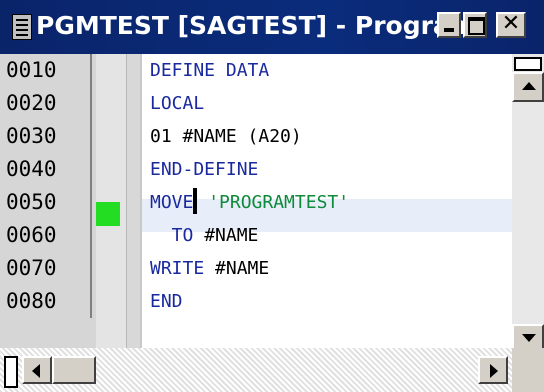 This screenshot has height=392, width=544. What do you see at coordinates (46, 268) in the screenshot?
I see `line-number: 0070` at bounding box center [46, 268].